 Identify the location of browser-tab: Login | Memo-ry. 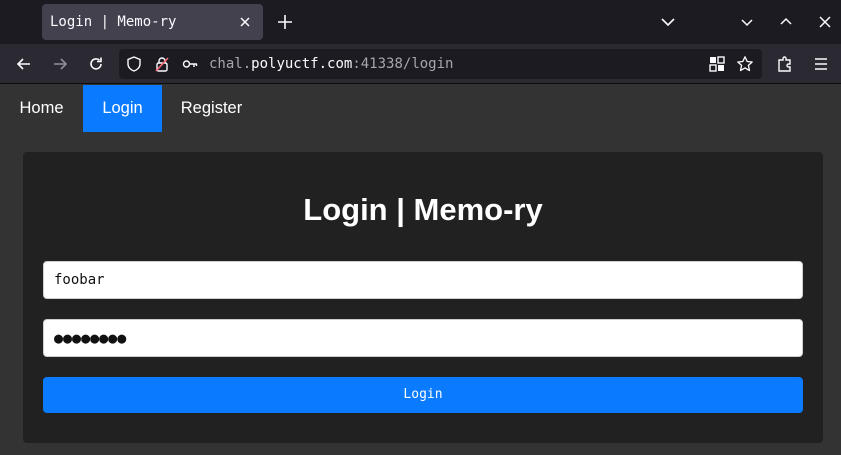
(152, 22).